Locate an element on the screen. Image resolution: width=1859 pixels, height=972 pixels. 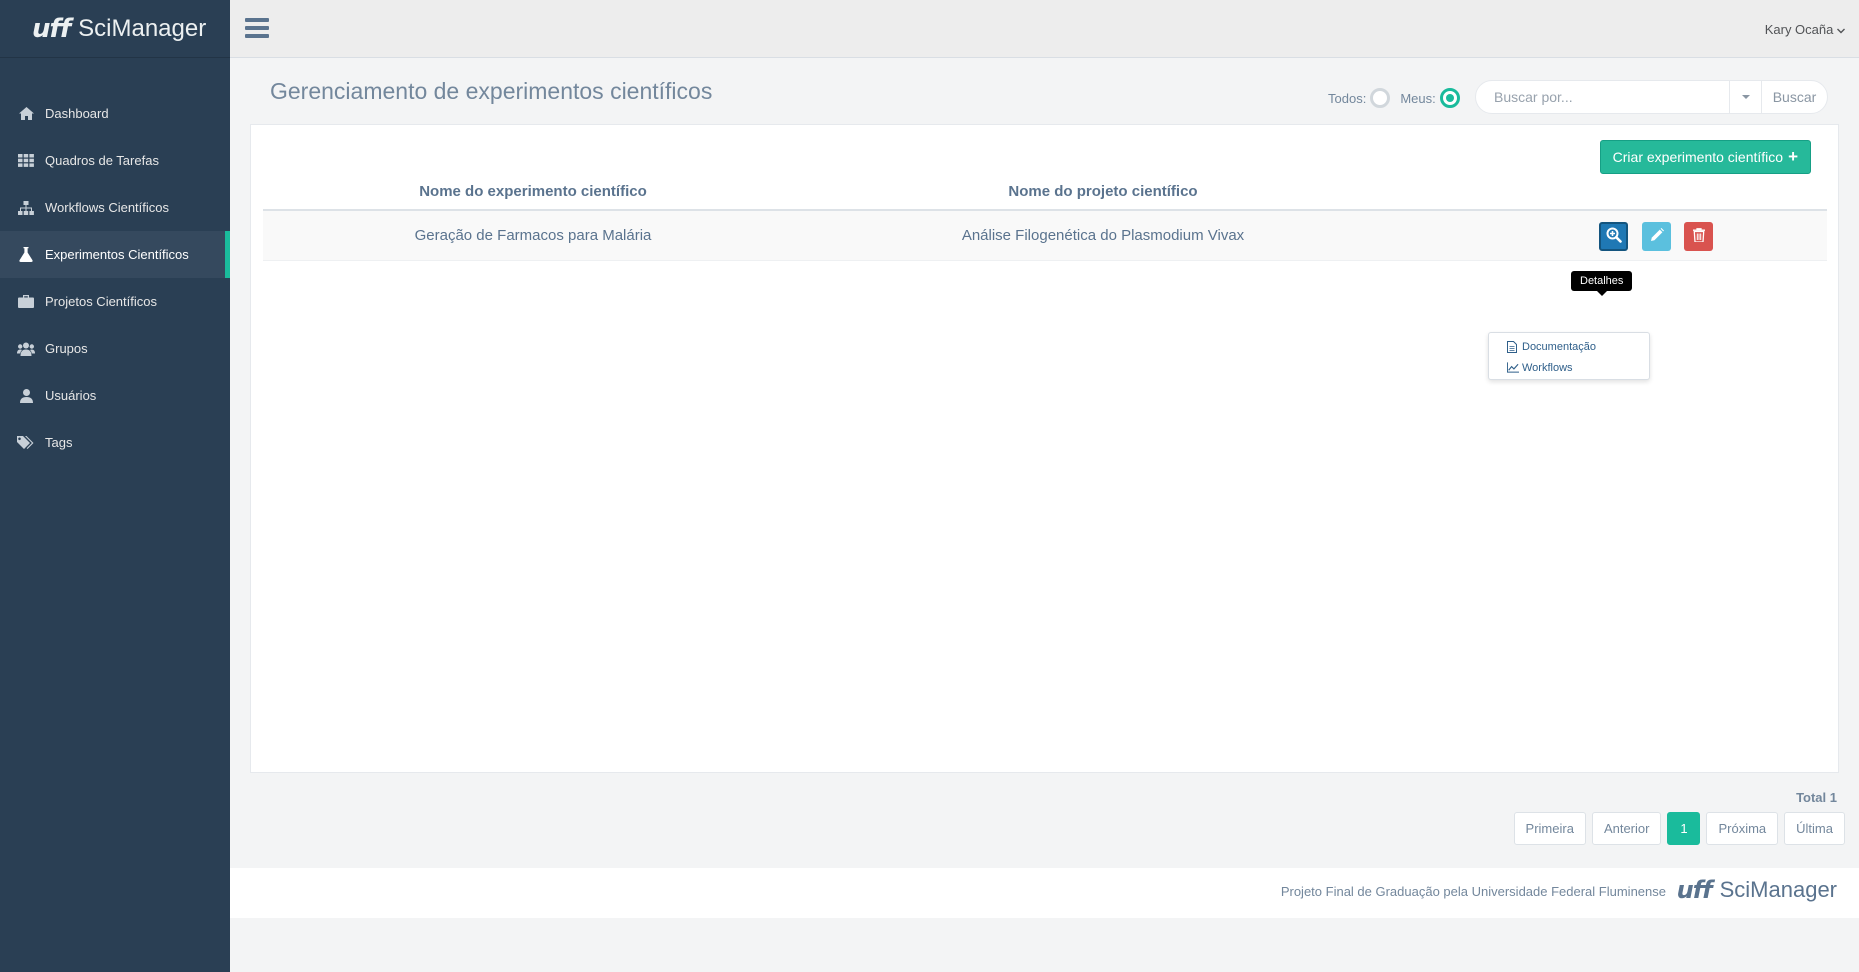
sidebar-item-projetos-cientificos: Projetos Científicos is located at coordinates (115, 301).